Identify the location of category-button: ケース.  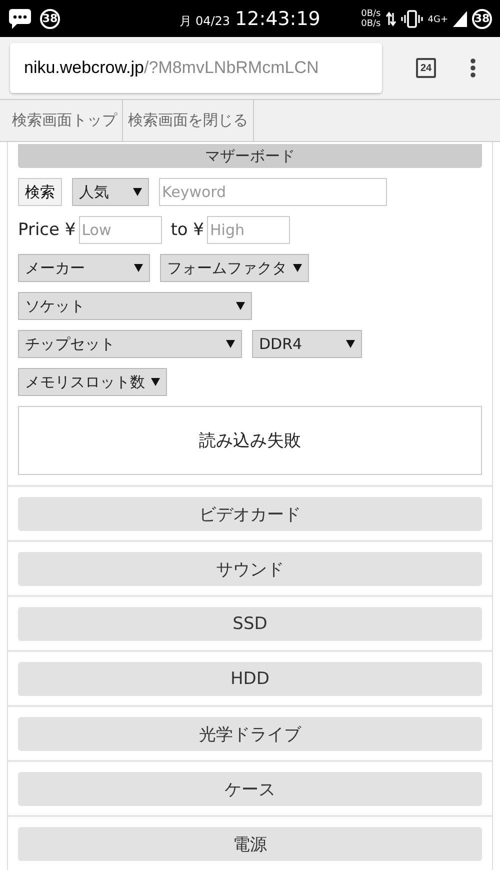
(250, 789).